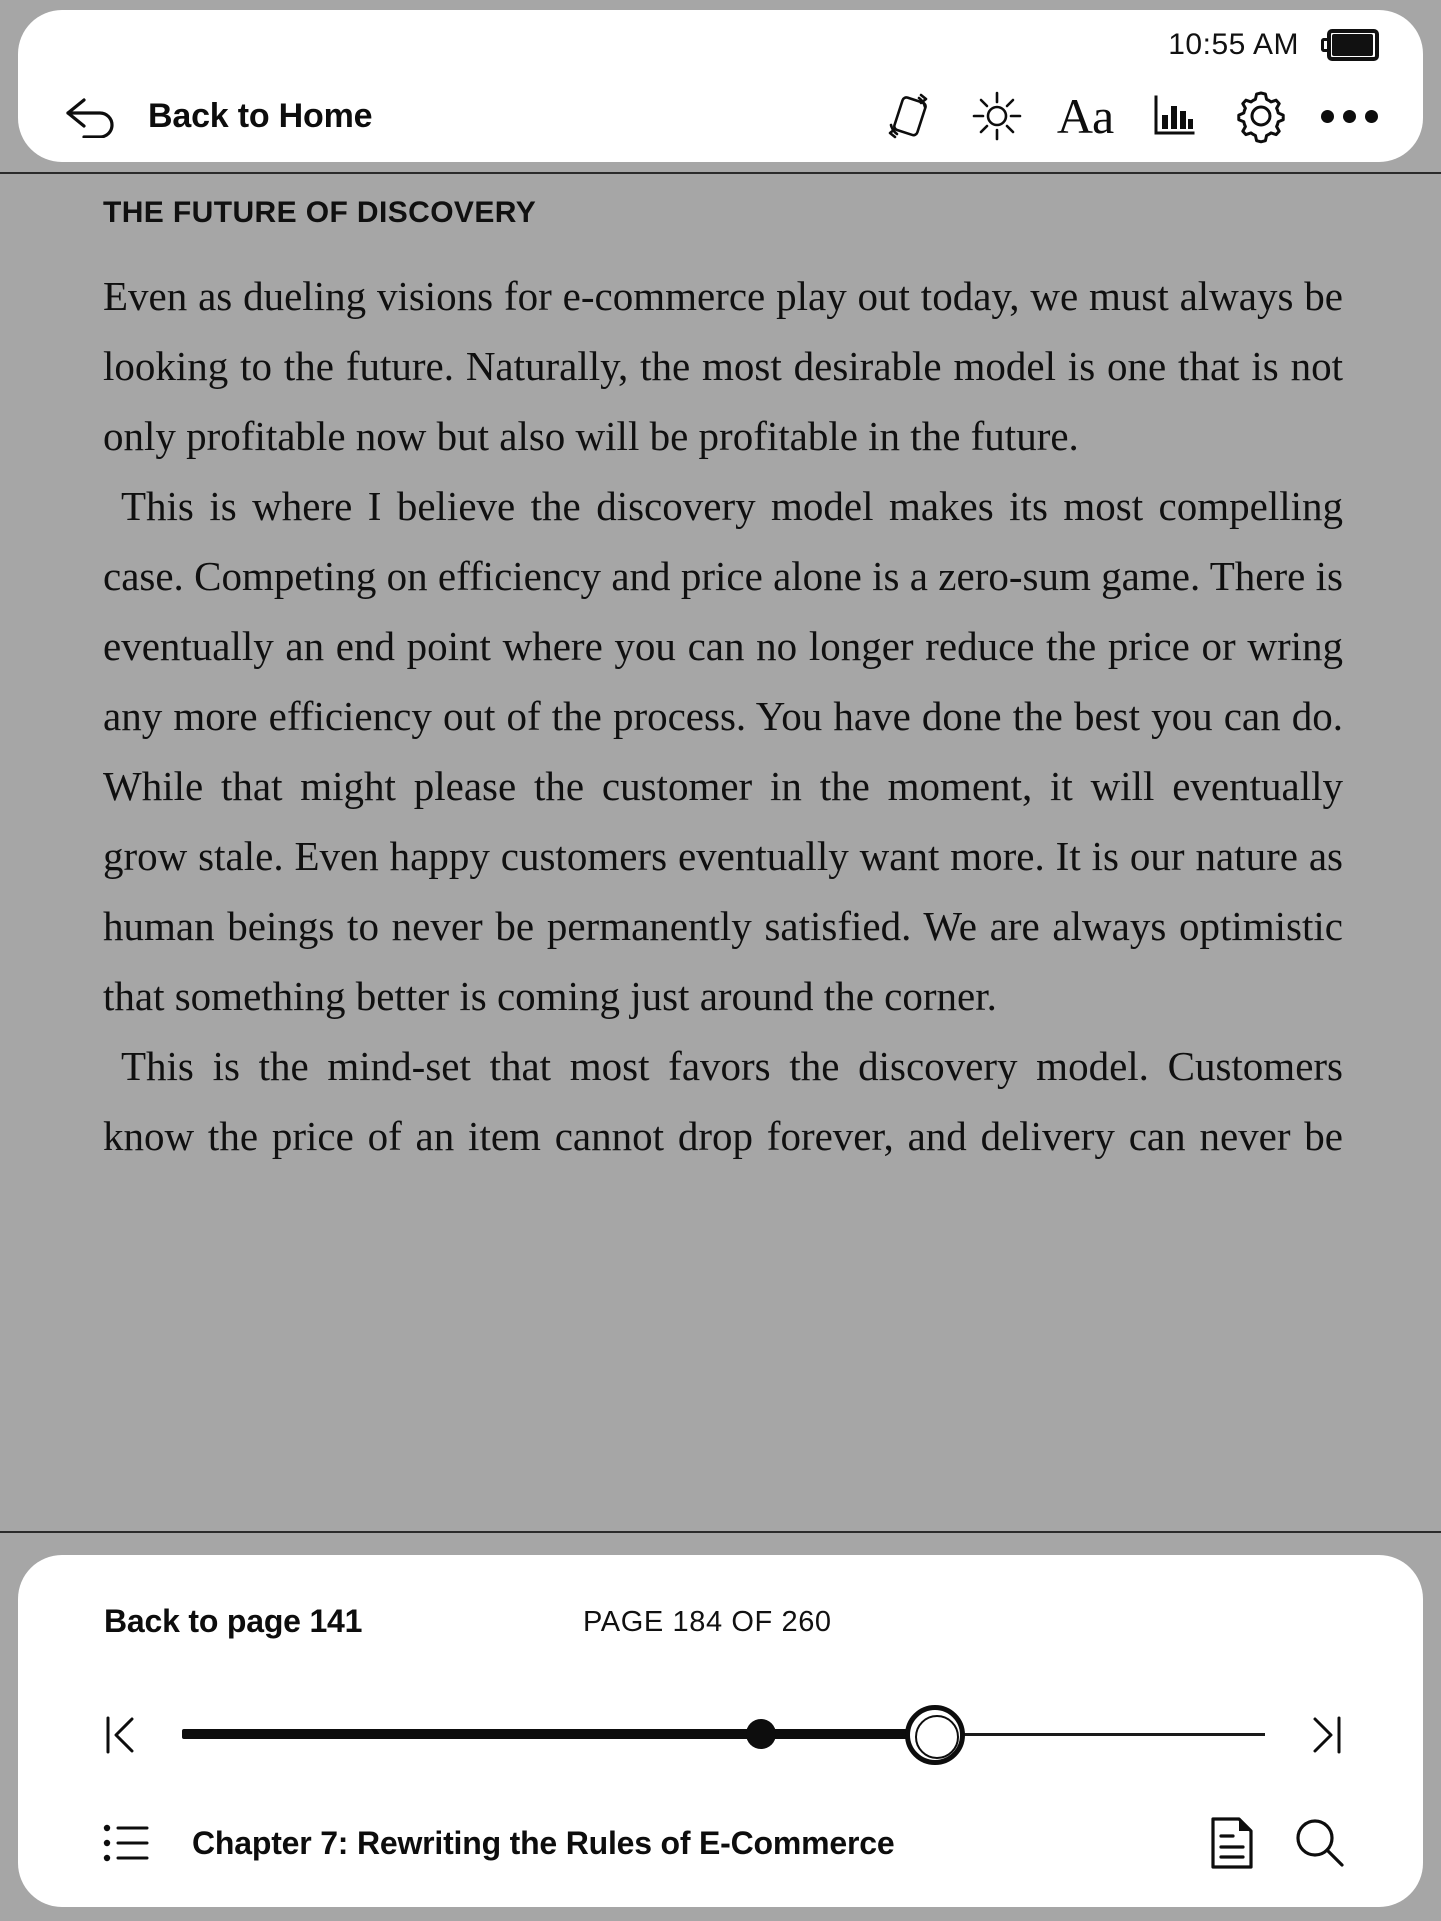 This screenshot has width=1441, height=1921. I want to click on page-divider-top, so click(720, 173).